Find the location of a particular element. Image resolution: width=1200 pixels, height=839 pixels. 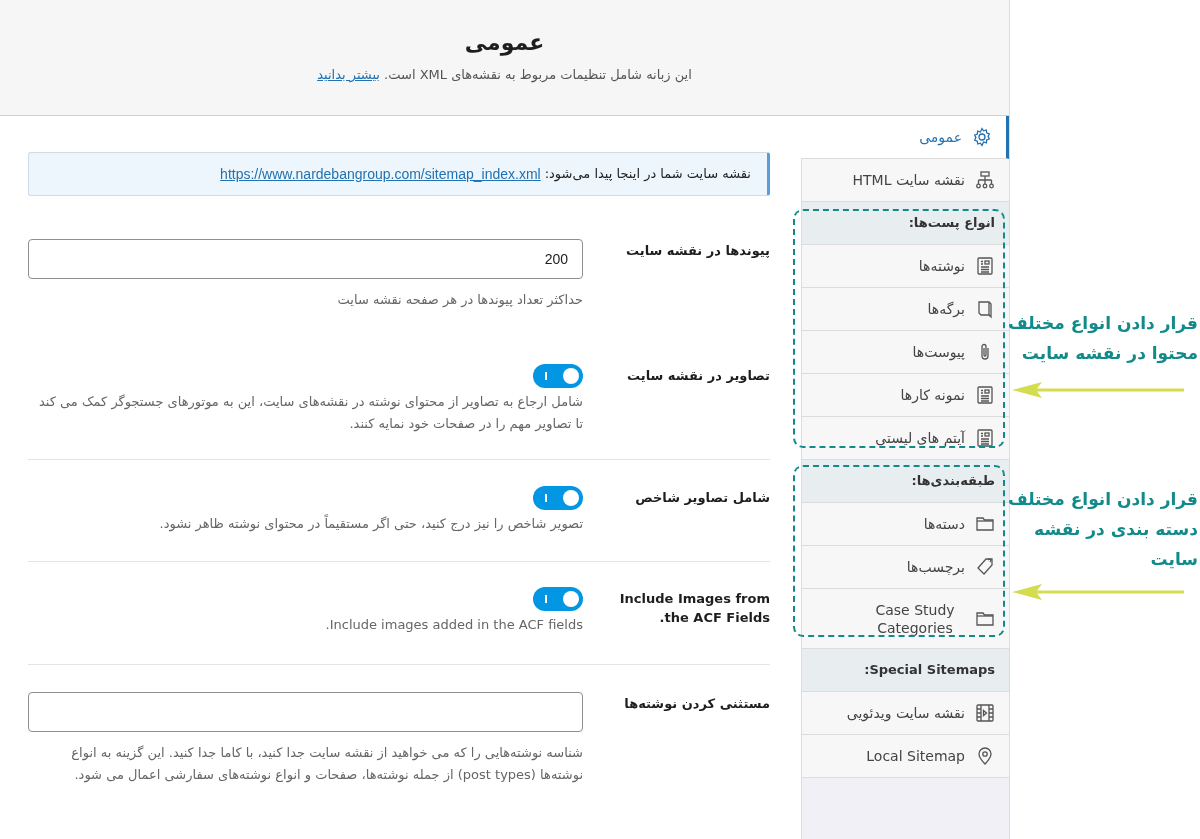

settings-icon is located at coordinates (982, 137).